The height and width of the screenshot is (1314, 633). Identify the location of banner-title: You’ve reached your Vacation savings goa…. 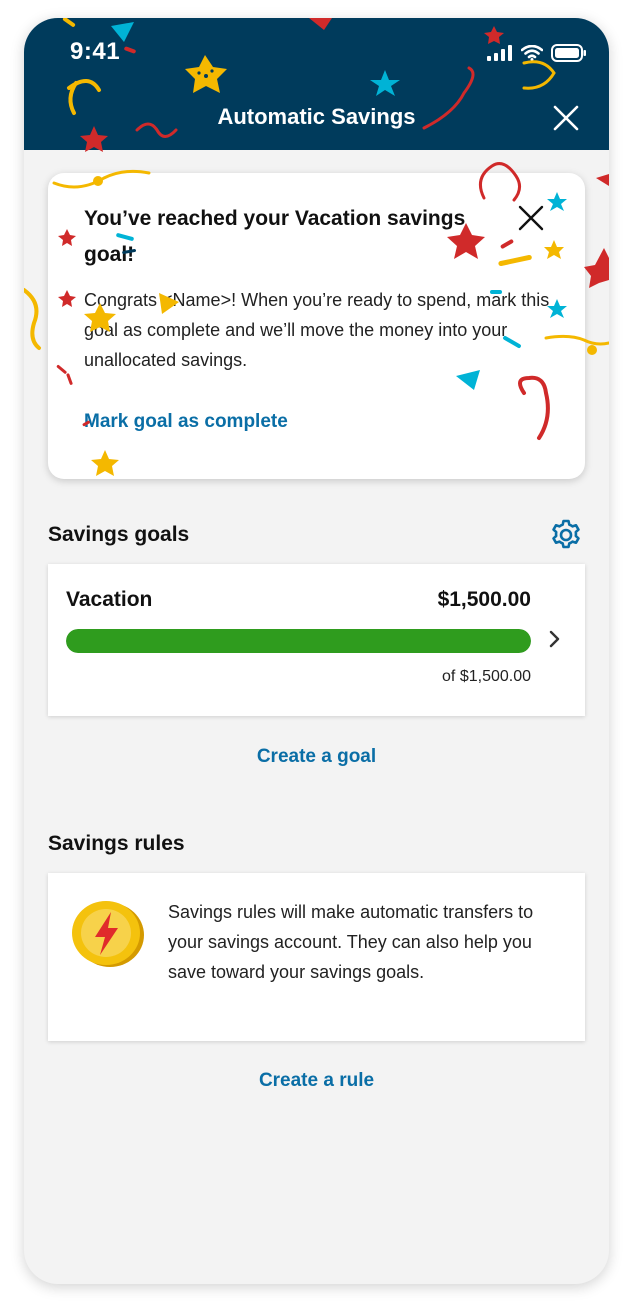
(275, 236).